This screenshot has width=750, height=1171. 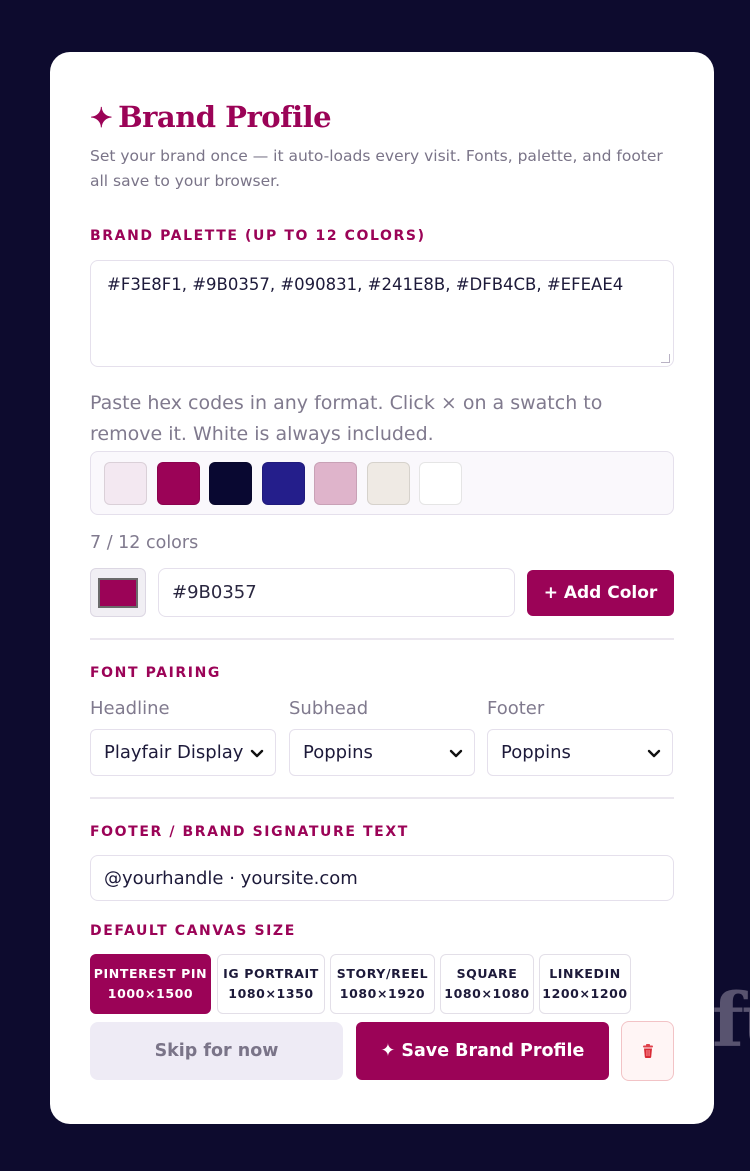 What do you see at coordinates (271, 993) in the screenshot?
I see `canvas-size-dimensions: 1080×1350` at bounding box center [271, 993].